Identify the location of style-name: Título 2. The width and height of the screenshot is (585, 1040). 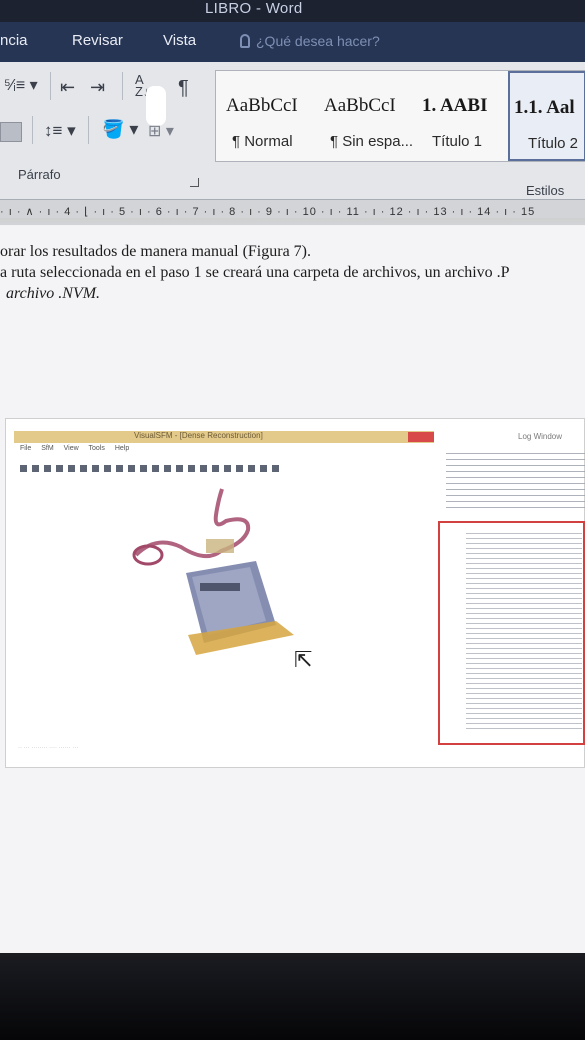
(553, 143).